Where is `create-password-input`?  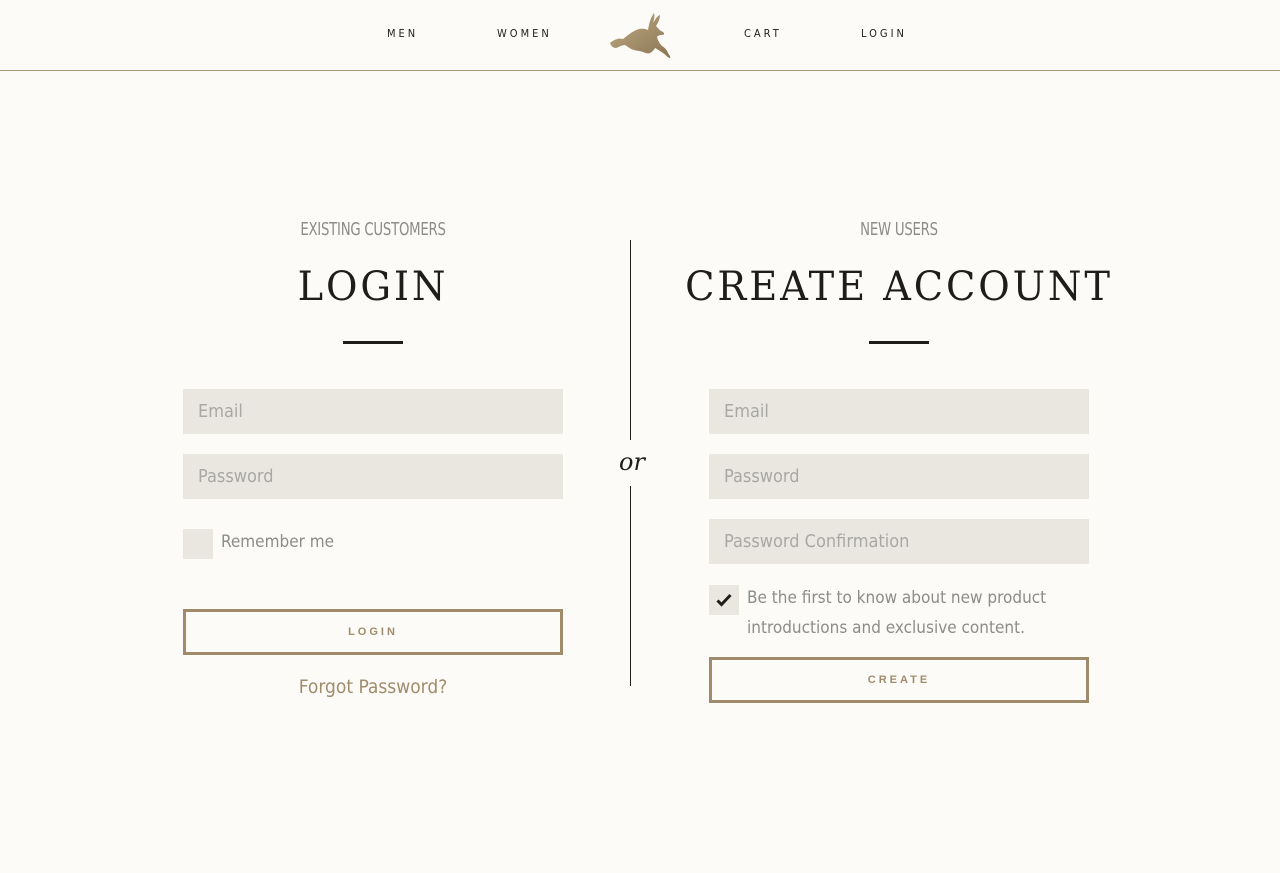 create-password-input is located at coordinates (899, 476).